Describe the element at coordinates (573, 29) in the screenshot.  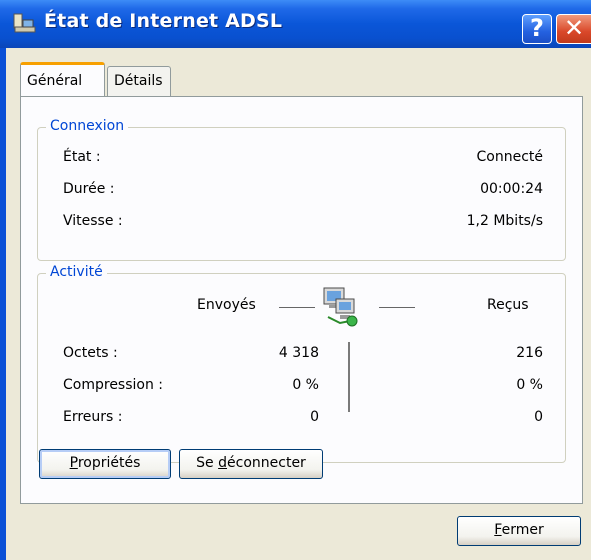
I see `close-window-button: ✕` at that location.